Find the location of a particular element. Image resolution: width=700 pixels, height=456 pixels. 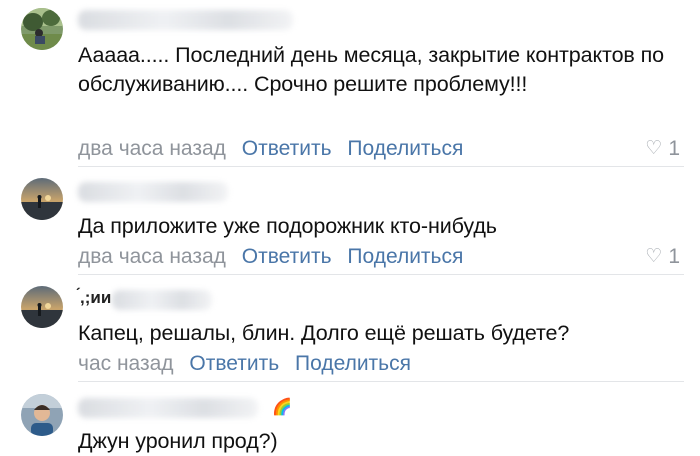

timestamp: час назад is located at coordinates (126, 363).